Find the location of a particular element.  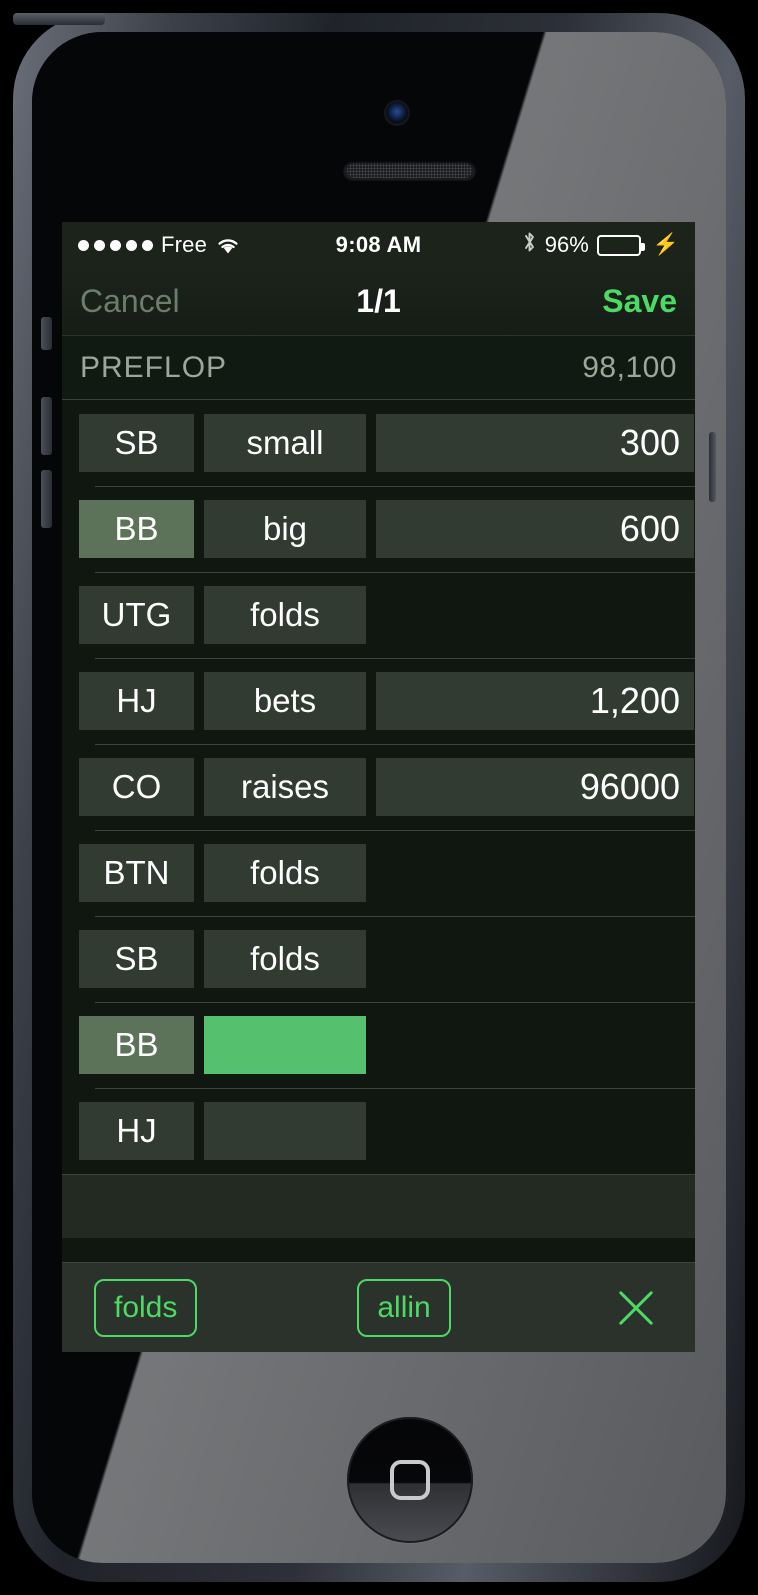

home-button is located at coordinates (410, 1480).